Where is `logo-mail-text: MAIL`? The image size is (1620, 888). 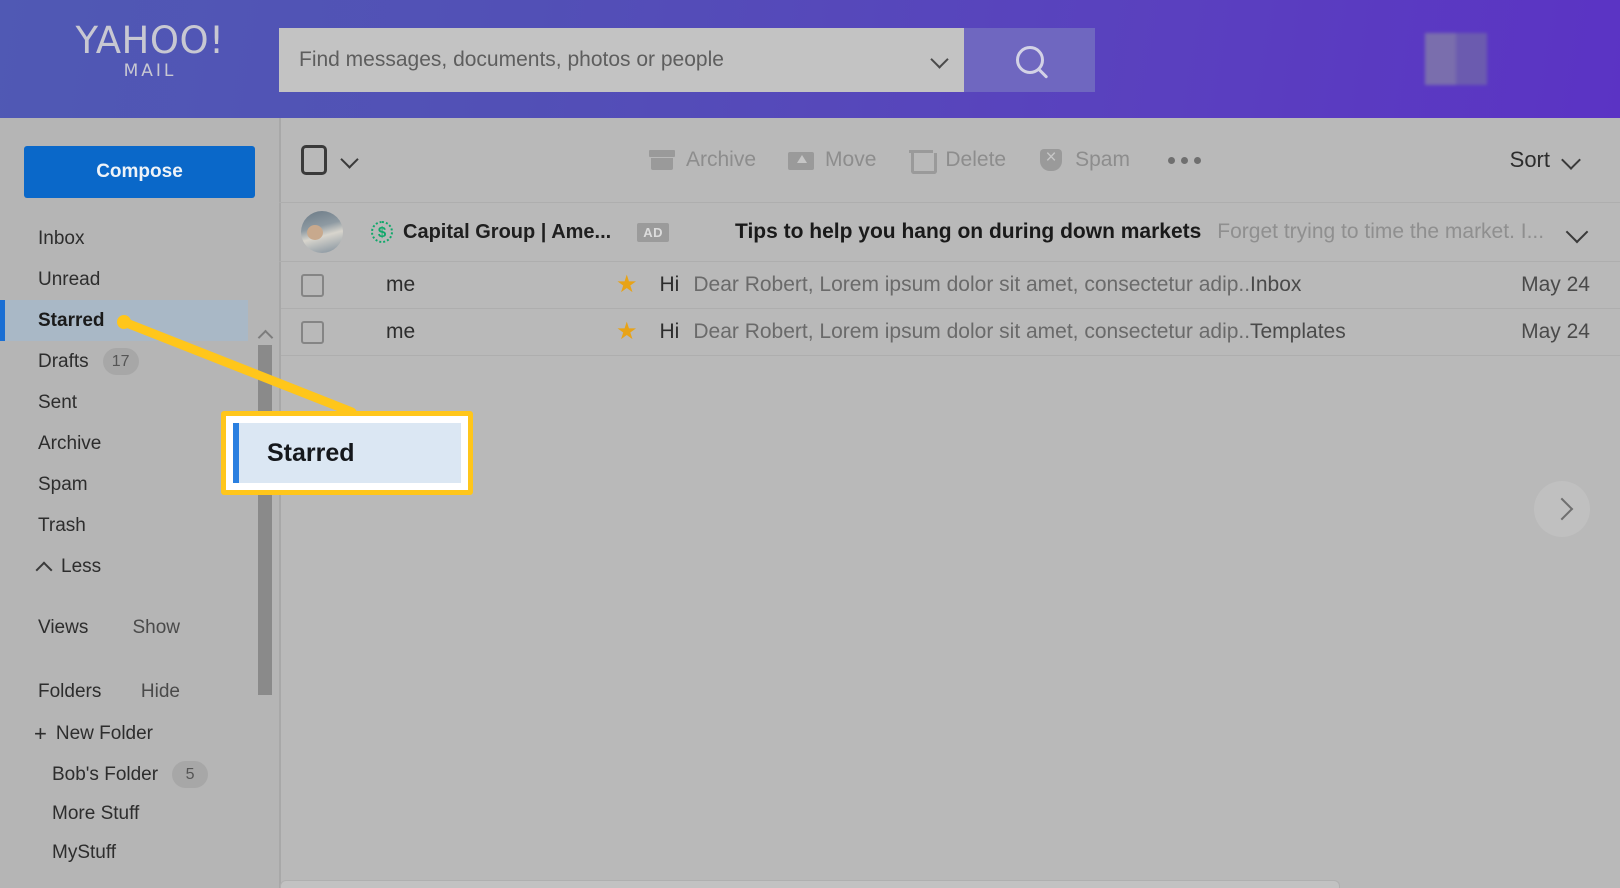 logo-mail-text: MAIL is located at coordinates (150, 71).